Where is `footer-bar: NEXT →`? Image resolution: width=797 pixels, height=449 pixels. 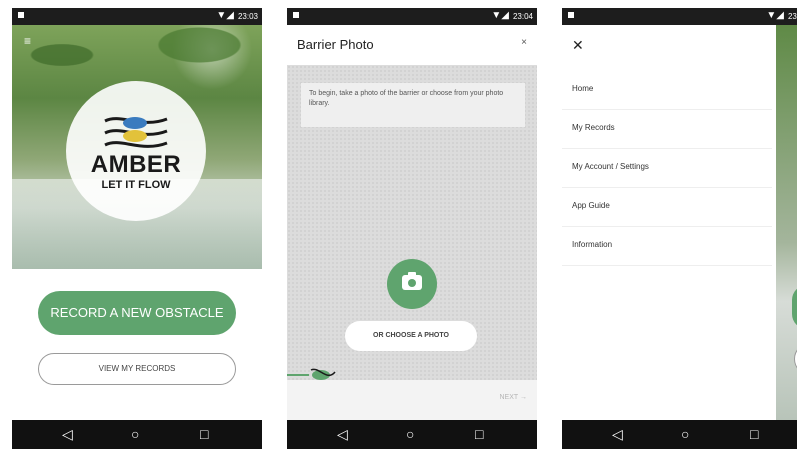 footer-bar: NEXT → is located at coordinates (412, 400).